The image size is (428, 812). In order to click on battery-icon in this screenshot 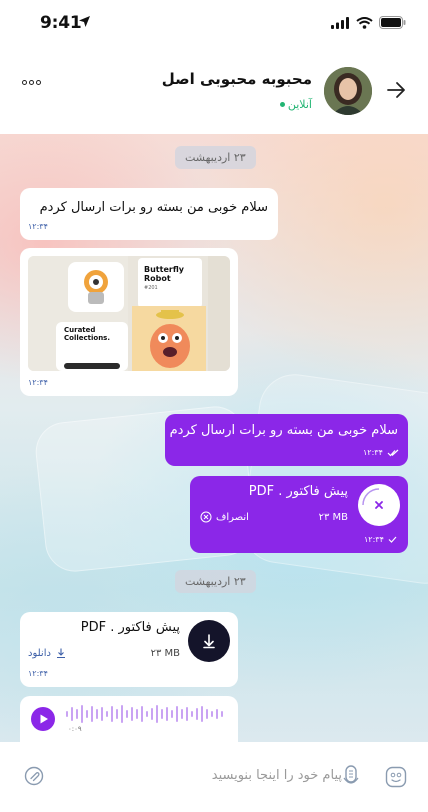, I will do `click(392, 22)`.